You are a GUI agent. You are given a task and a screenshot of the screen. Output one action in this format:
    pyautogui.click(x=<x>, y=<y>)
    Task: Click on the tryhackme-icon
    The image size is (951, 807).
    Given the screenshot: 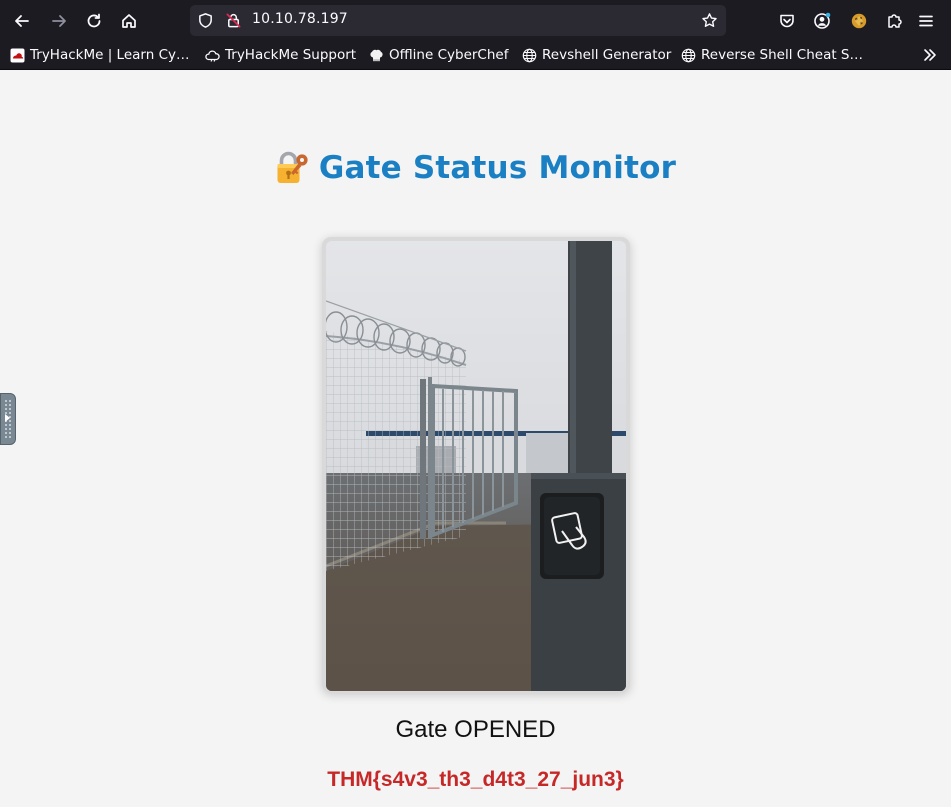 What is the action you would take?
    pyautogui.click(x=17, y=55)
    